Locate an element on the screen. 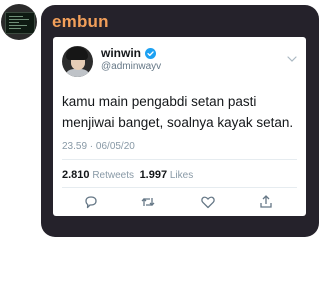 Image resolution: width=320 pixels, height=282 pixels. tweet-text-line: kamu main pengabdi setan pasti is located at coordinates (159, 101).